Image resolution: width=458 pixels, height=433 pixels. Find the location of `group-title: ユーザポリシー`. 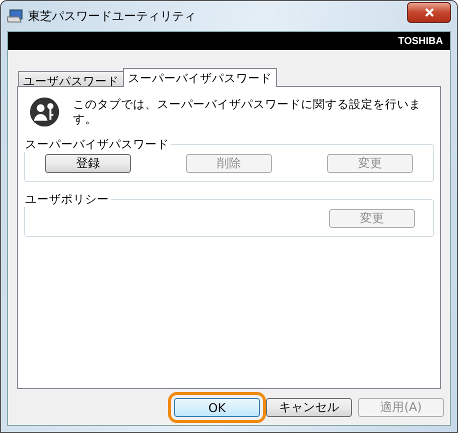

group-title: ユーザポリシー is located at coordinates (67, 199).